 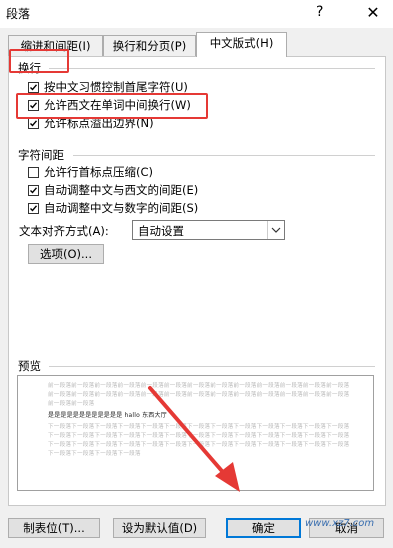 What do you see at coordinates (159, 528) in the screenshot?
I see `set-default-button: 设为默认值(D)` at bounding box center [159, 528].